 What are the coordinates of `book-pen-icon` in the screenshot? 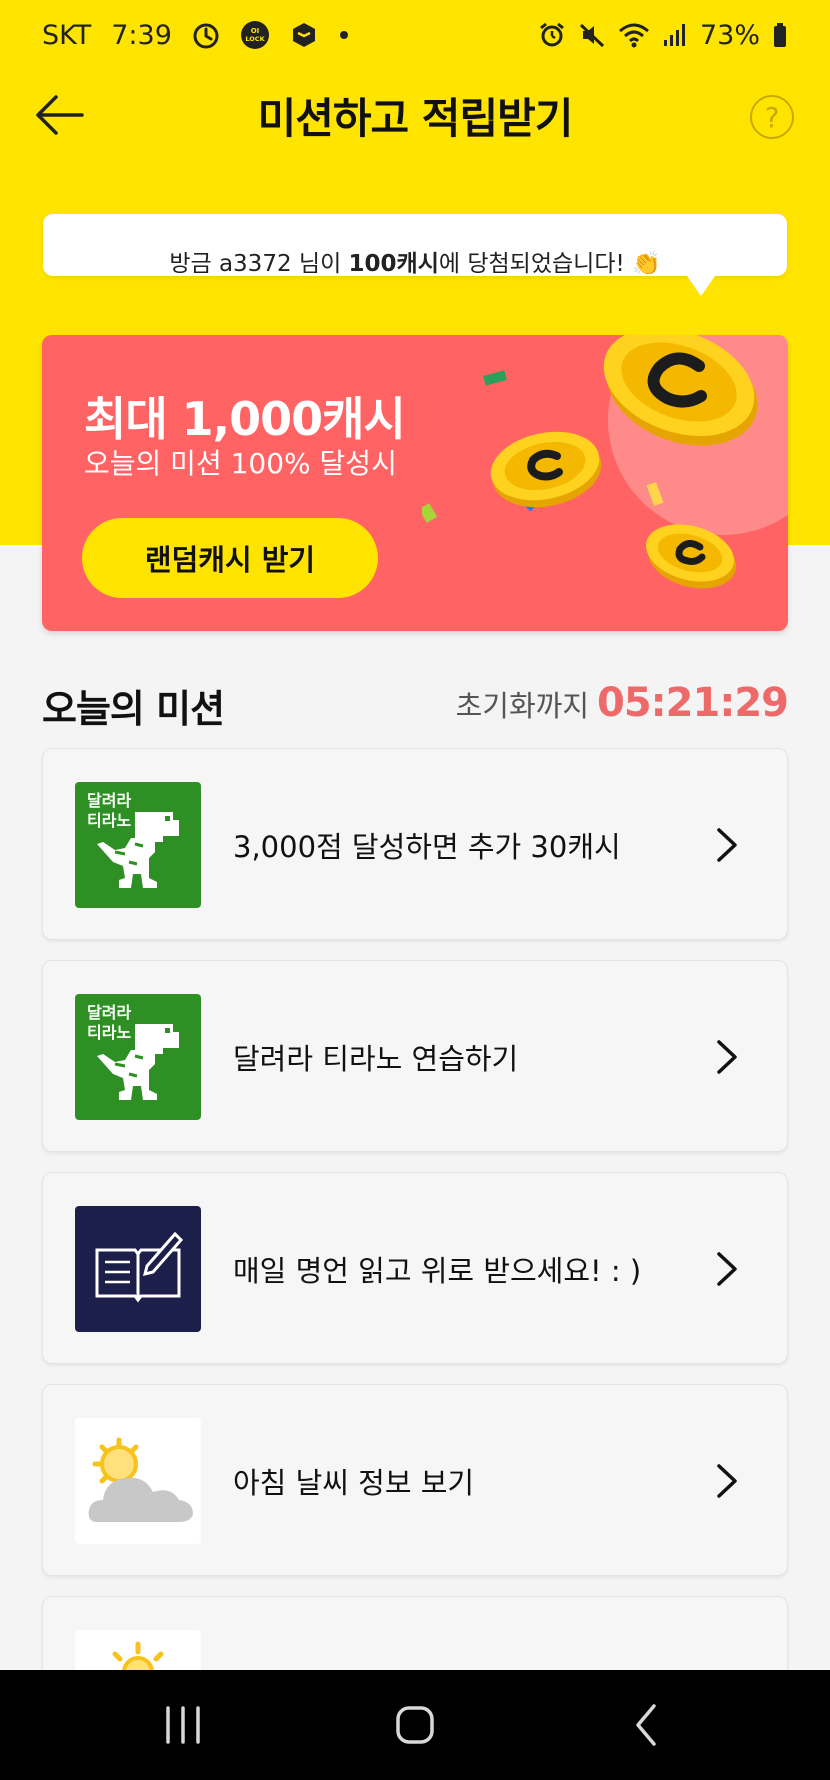 It's located at (138, 1269).